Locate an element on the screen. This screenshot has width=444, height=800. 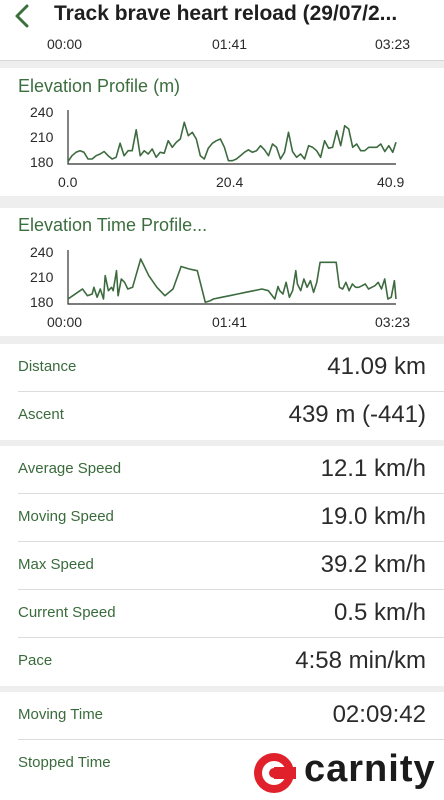
stat-label: Max Speed is located at coordinates (56, 564).